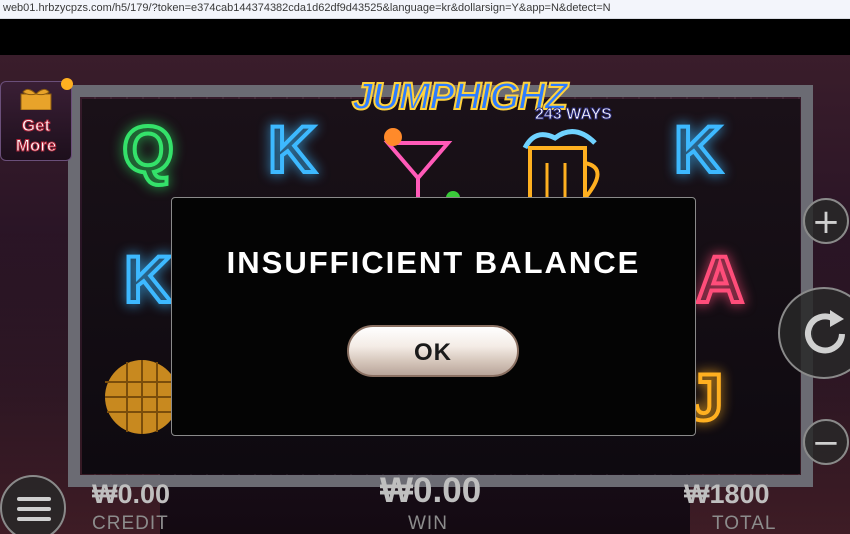 The height and width of the screenshot is (534, 850). What do you see at coordinates (727, 494) in the screenshot?
I see `total-value: ₩1800` at bounding box center [727, 494].